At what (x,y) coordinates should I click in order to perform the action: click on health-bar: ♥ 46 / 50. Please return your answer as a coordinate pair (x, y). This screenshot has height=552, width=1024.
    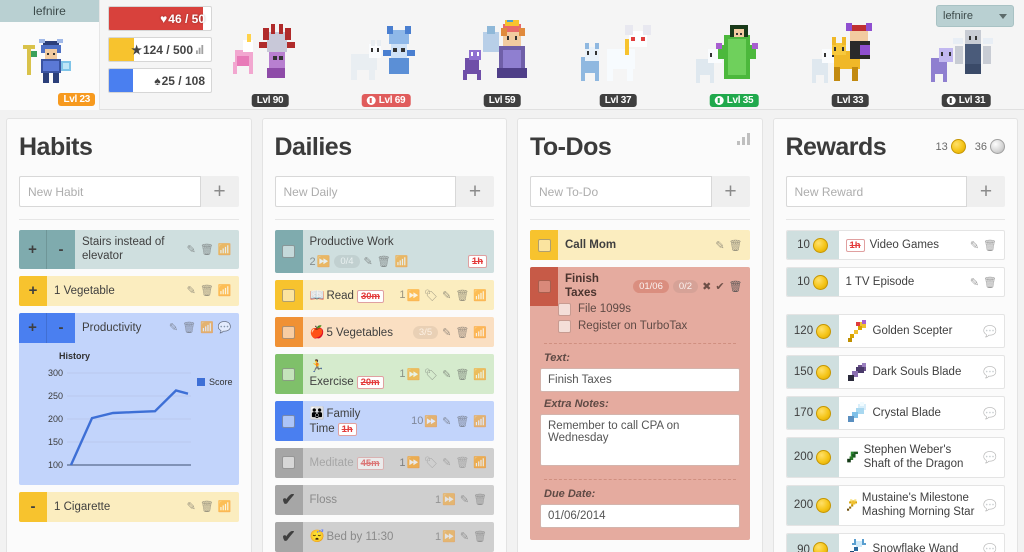
    Looking at the image, I should click on (160, 18).